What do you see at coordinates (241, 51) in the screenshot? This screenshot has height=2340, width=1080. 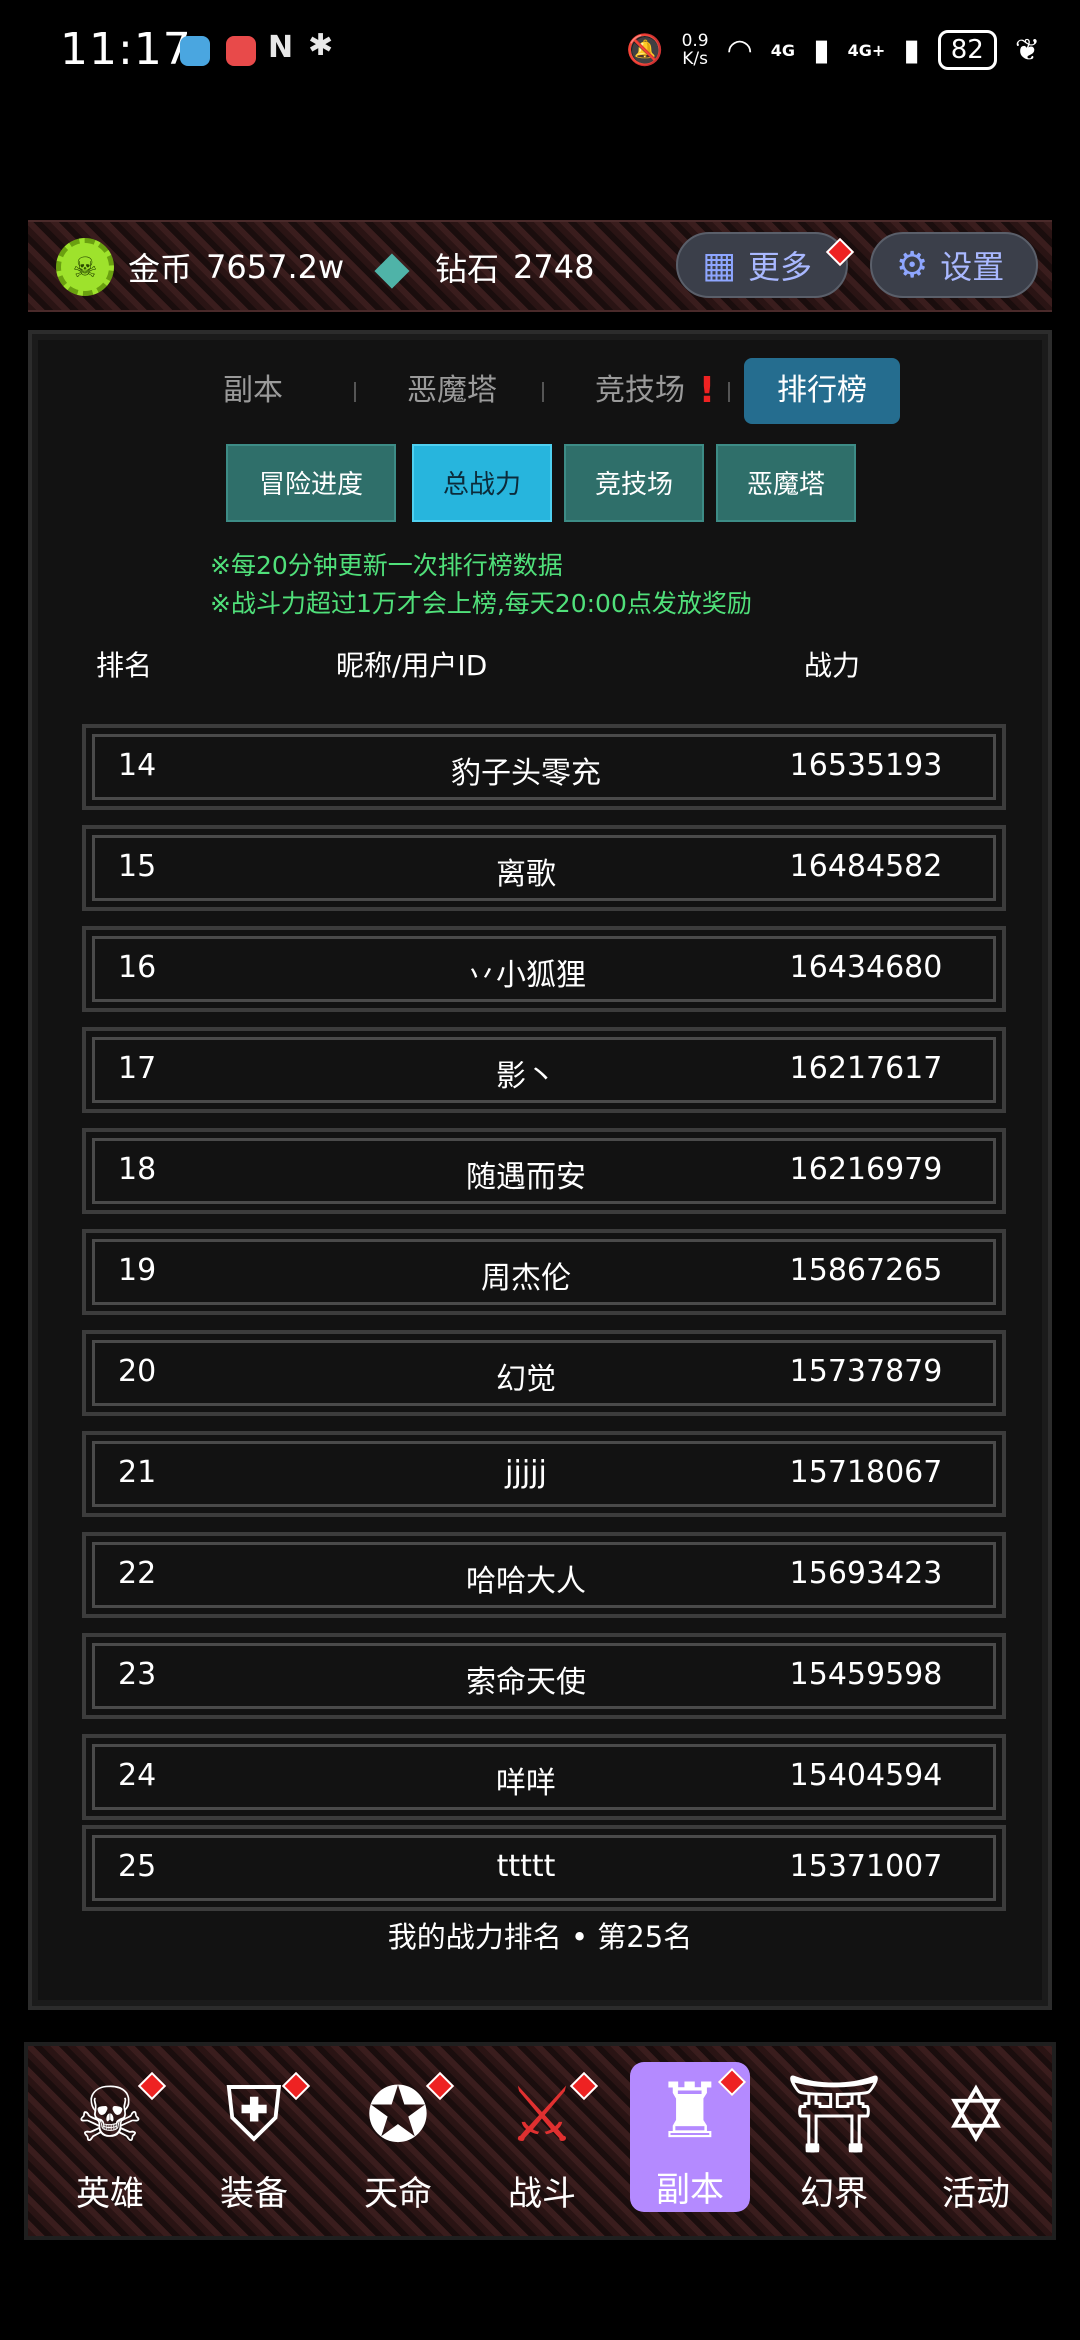 I see `face-app-icon` at bounding box center [241, 51].